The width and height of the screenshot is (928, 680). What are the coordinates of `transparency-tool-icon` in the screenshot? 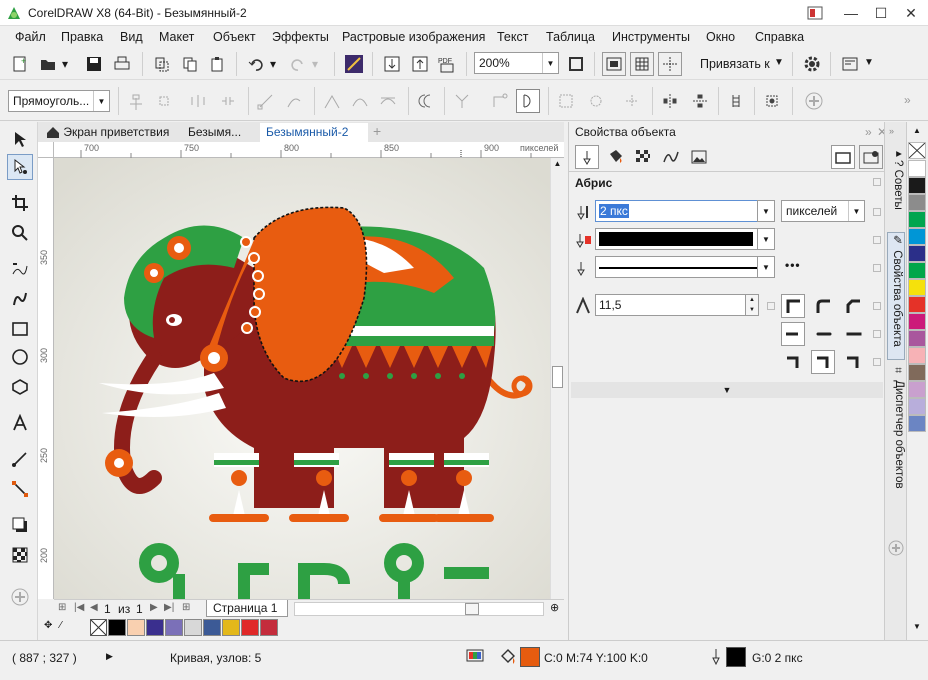 It's located at (20, 555).